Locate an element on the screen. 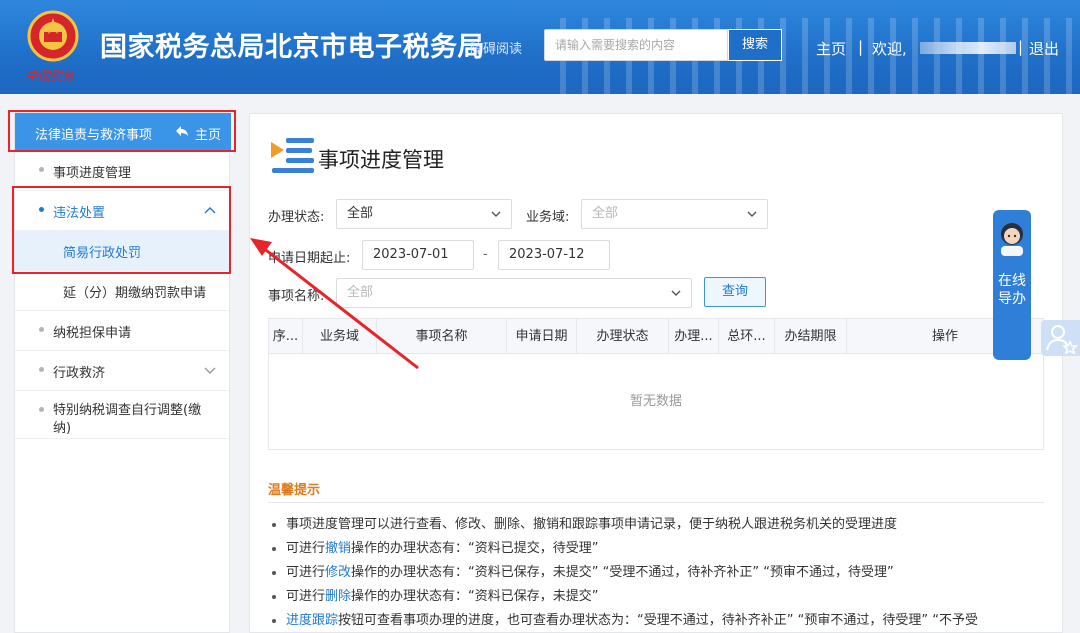  redacted-username is located at coordinates (968, 48).